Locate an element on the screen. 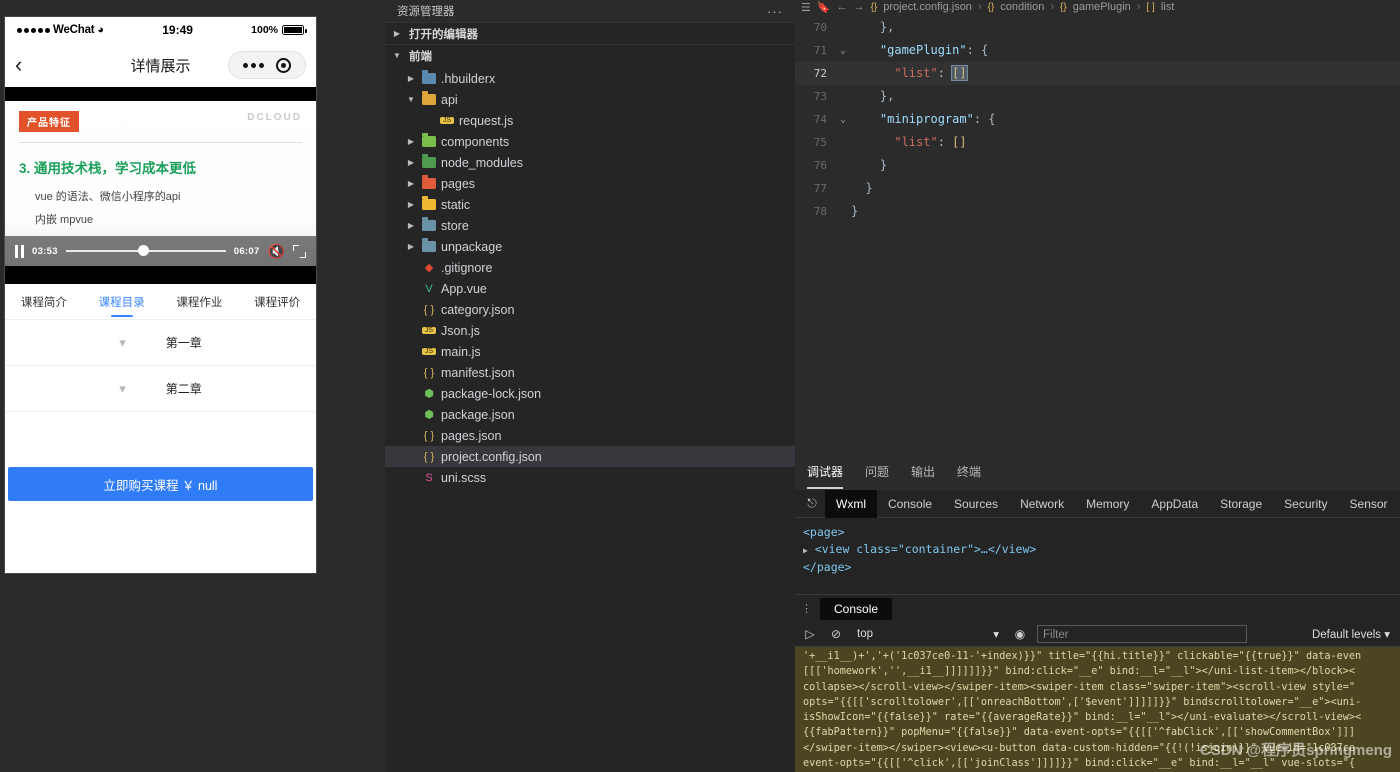 This screenshot has height=772, width=1400. tree-folder: ▶ node_modules is located at coordinates (590, 162).